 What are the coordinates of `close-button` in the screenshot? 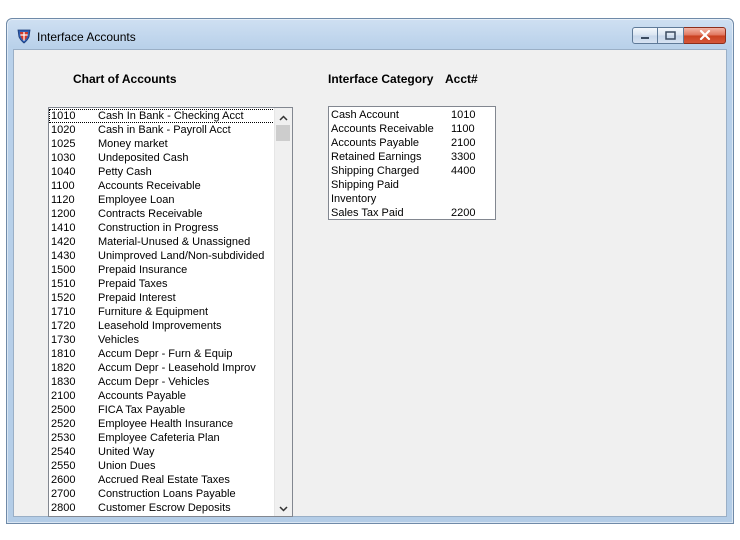 It's located at (705, 35).